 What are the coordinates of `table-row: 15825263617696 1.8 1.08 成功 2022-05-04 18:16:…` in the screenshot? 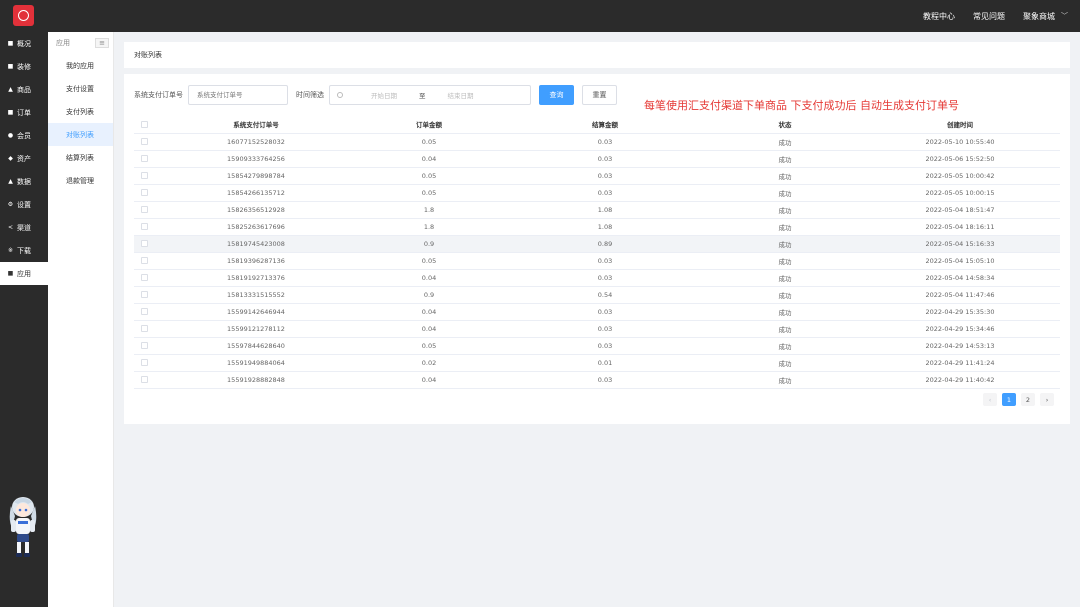 It's located at (597, 227).